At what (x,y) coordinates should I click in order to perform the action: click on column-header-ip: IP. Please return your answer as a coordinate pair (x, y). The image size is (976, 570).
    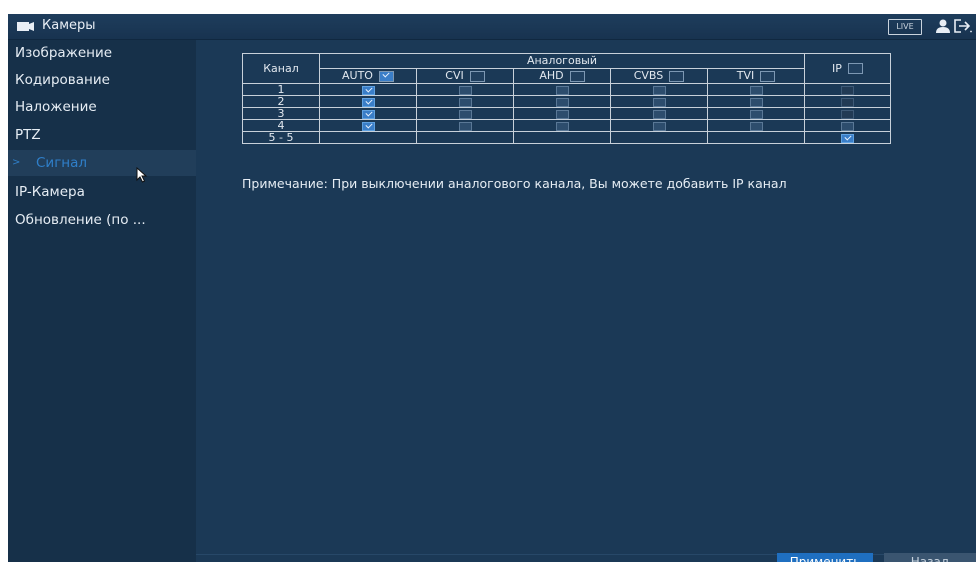
    Looking at the image, I should click on (847, 68).